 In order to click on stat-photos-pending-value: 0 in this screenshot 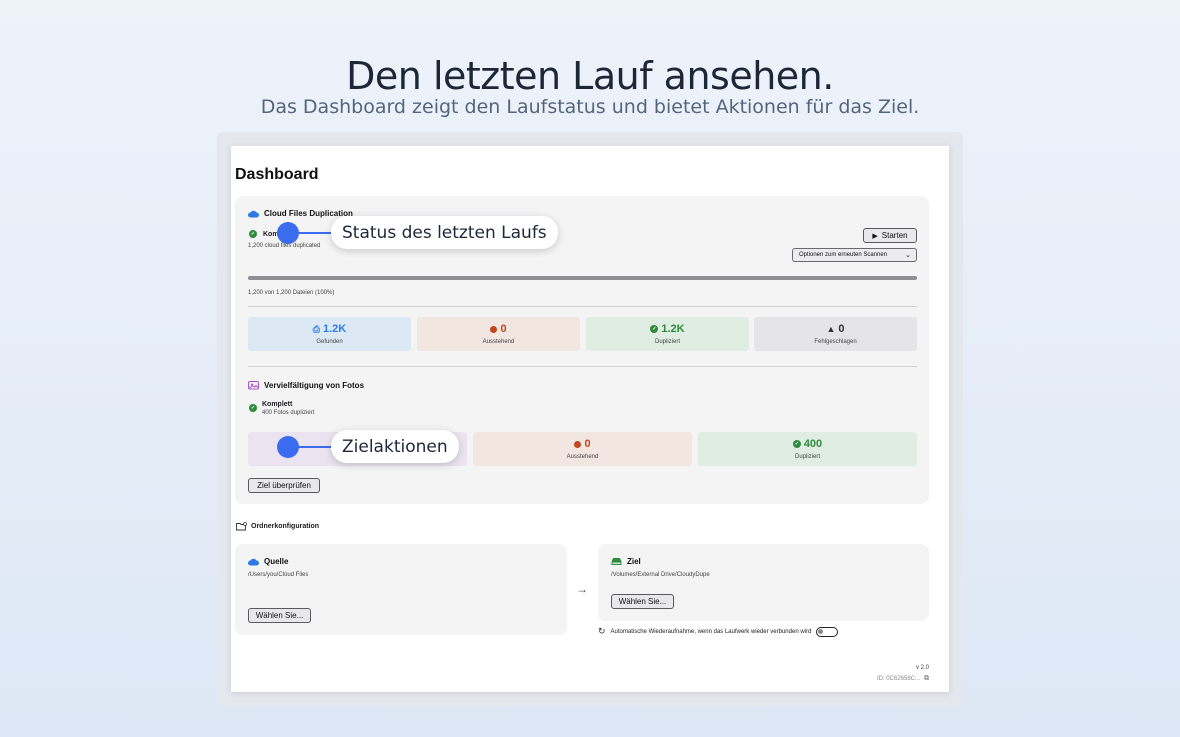, I will do `click(587, 444)`.